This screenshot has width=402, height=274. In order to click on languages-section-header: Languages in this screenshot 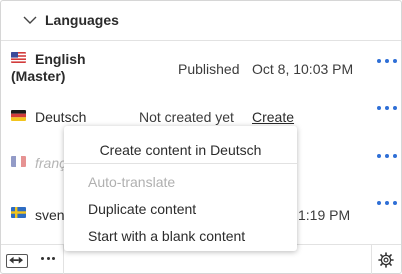, I will do `click(201, 21)`.